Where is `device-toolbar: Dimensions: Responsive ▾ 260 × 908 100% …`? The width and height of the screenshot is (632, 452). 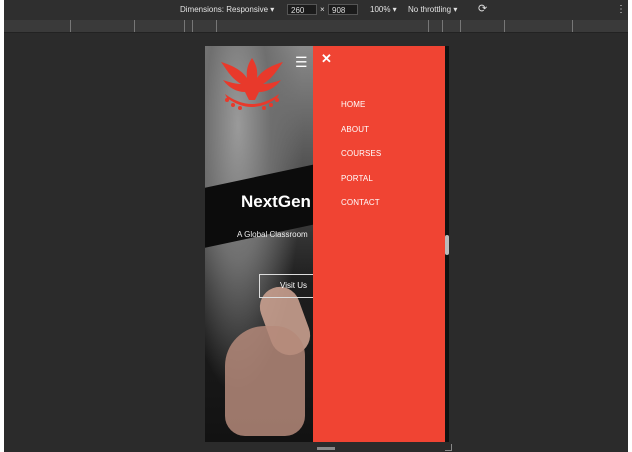
device-toolbar: Dimensions: Responsive ▾ 260 × 908 100% … is located at coordinates (316, 10).